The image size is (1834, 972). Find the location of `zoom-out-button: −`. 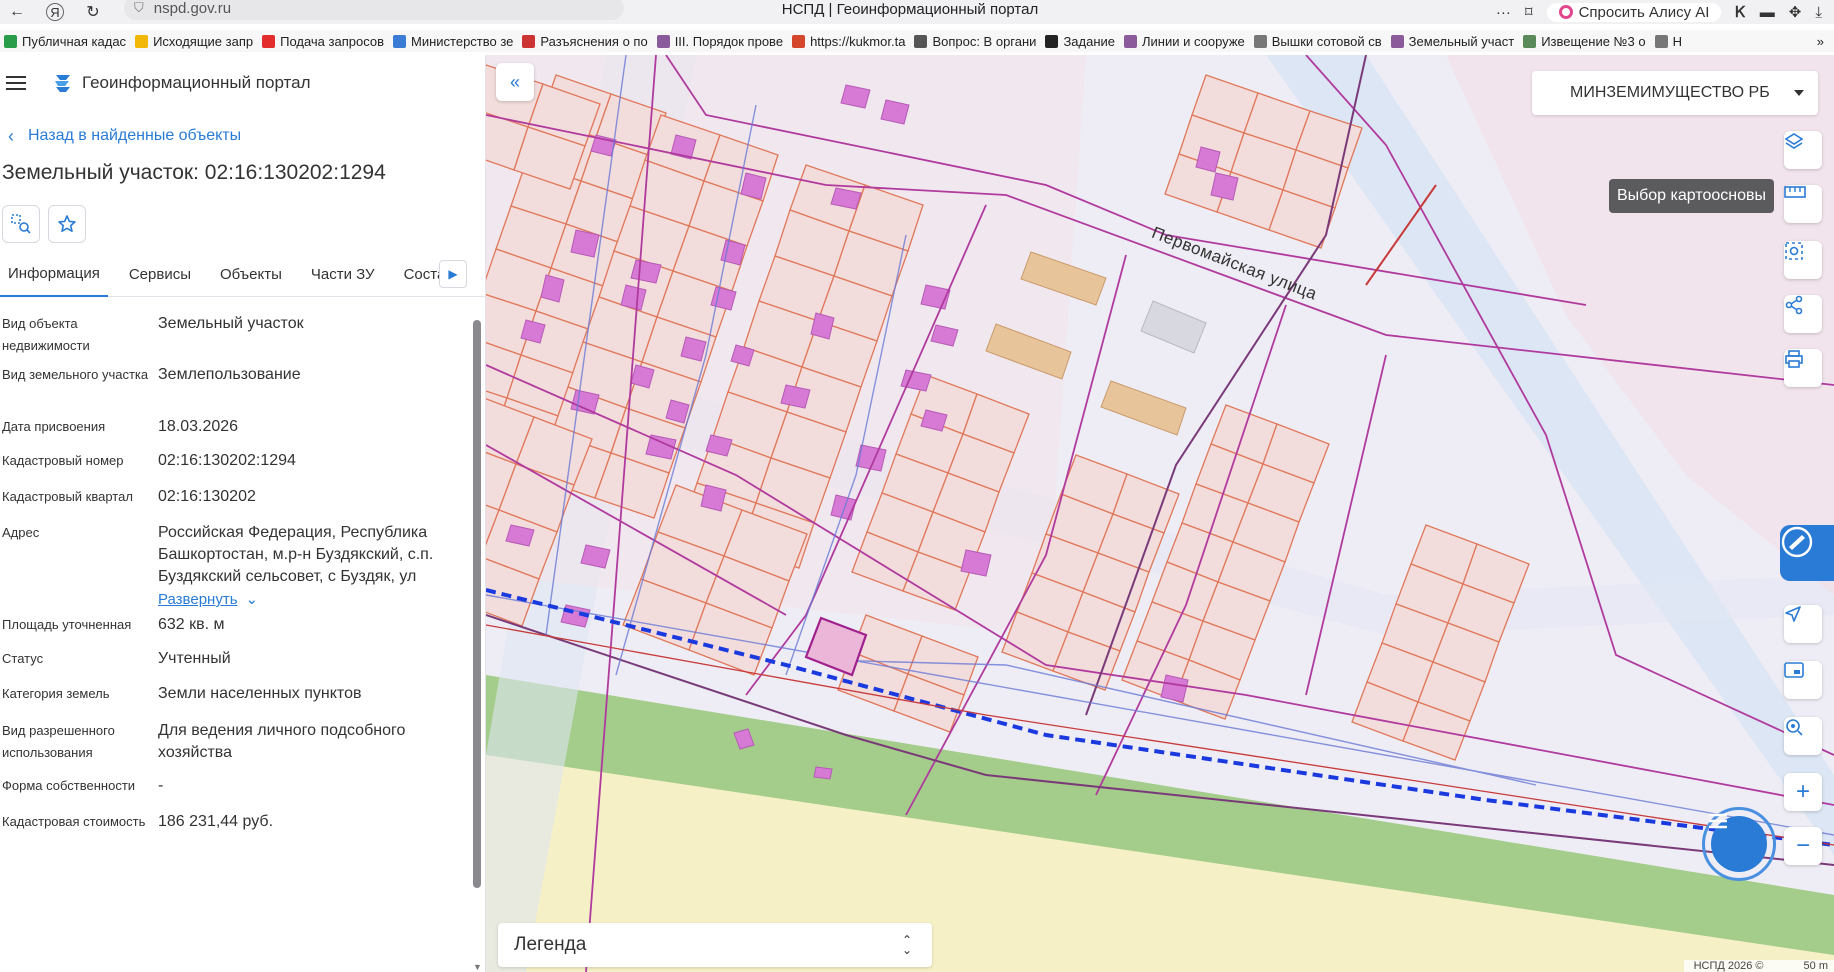

zoom-out-button: − is located at coordinates (1803, 846).